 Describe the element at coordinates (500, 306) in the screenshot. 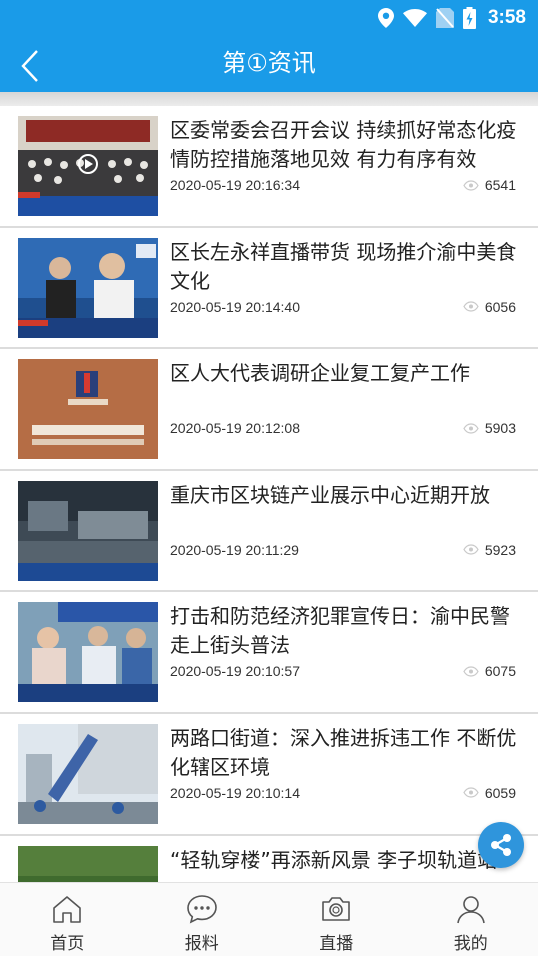

I see `view-count: 6056` at that location.